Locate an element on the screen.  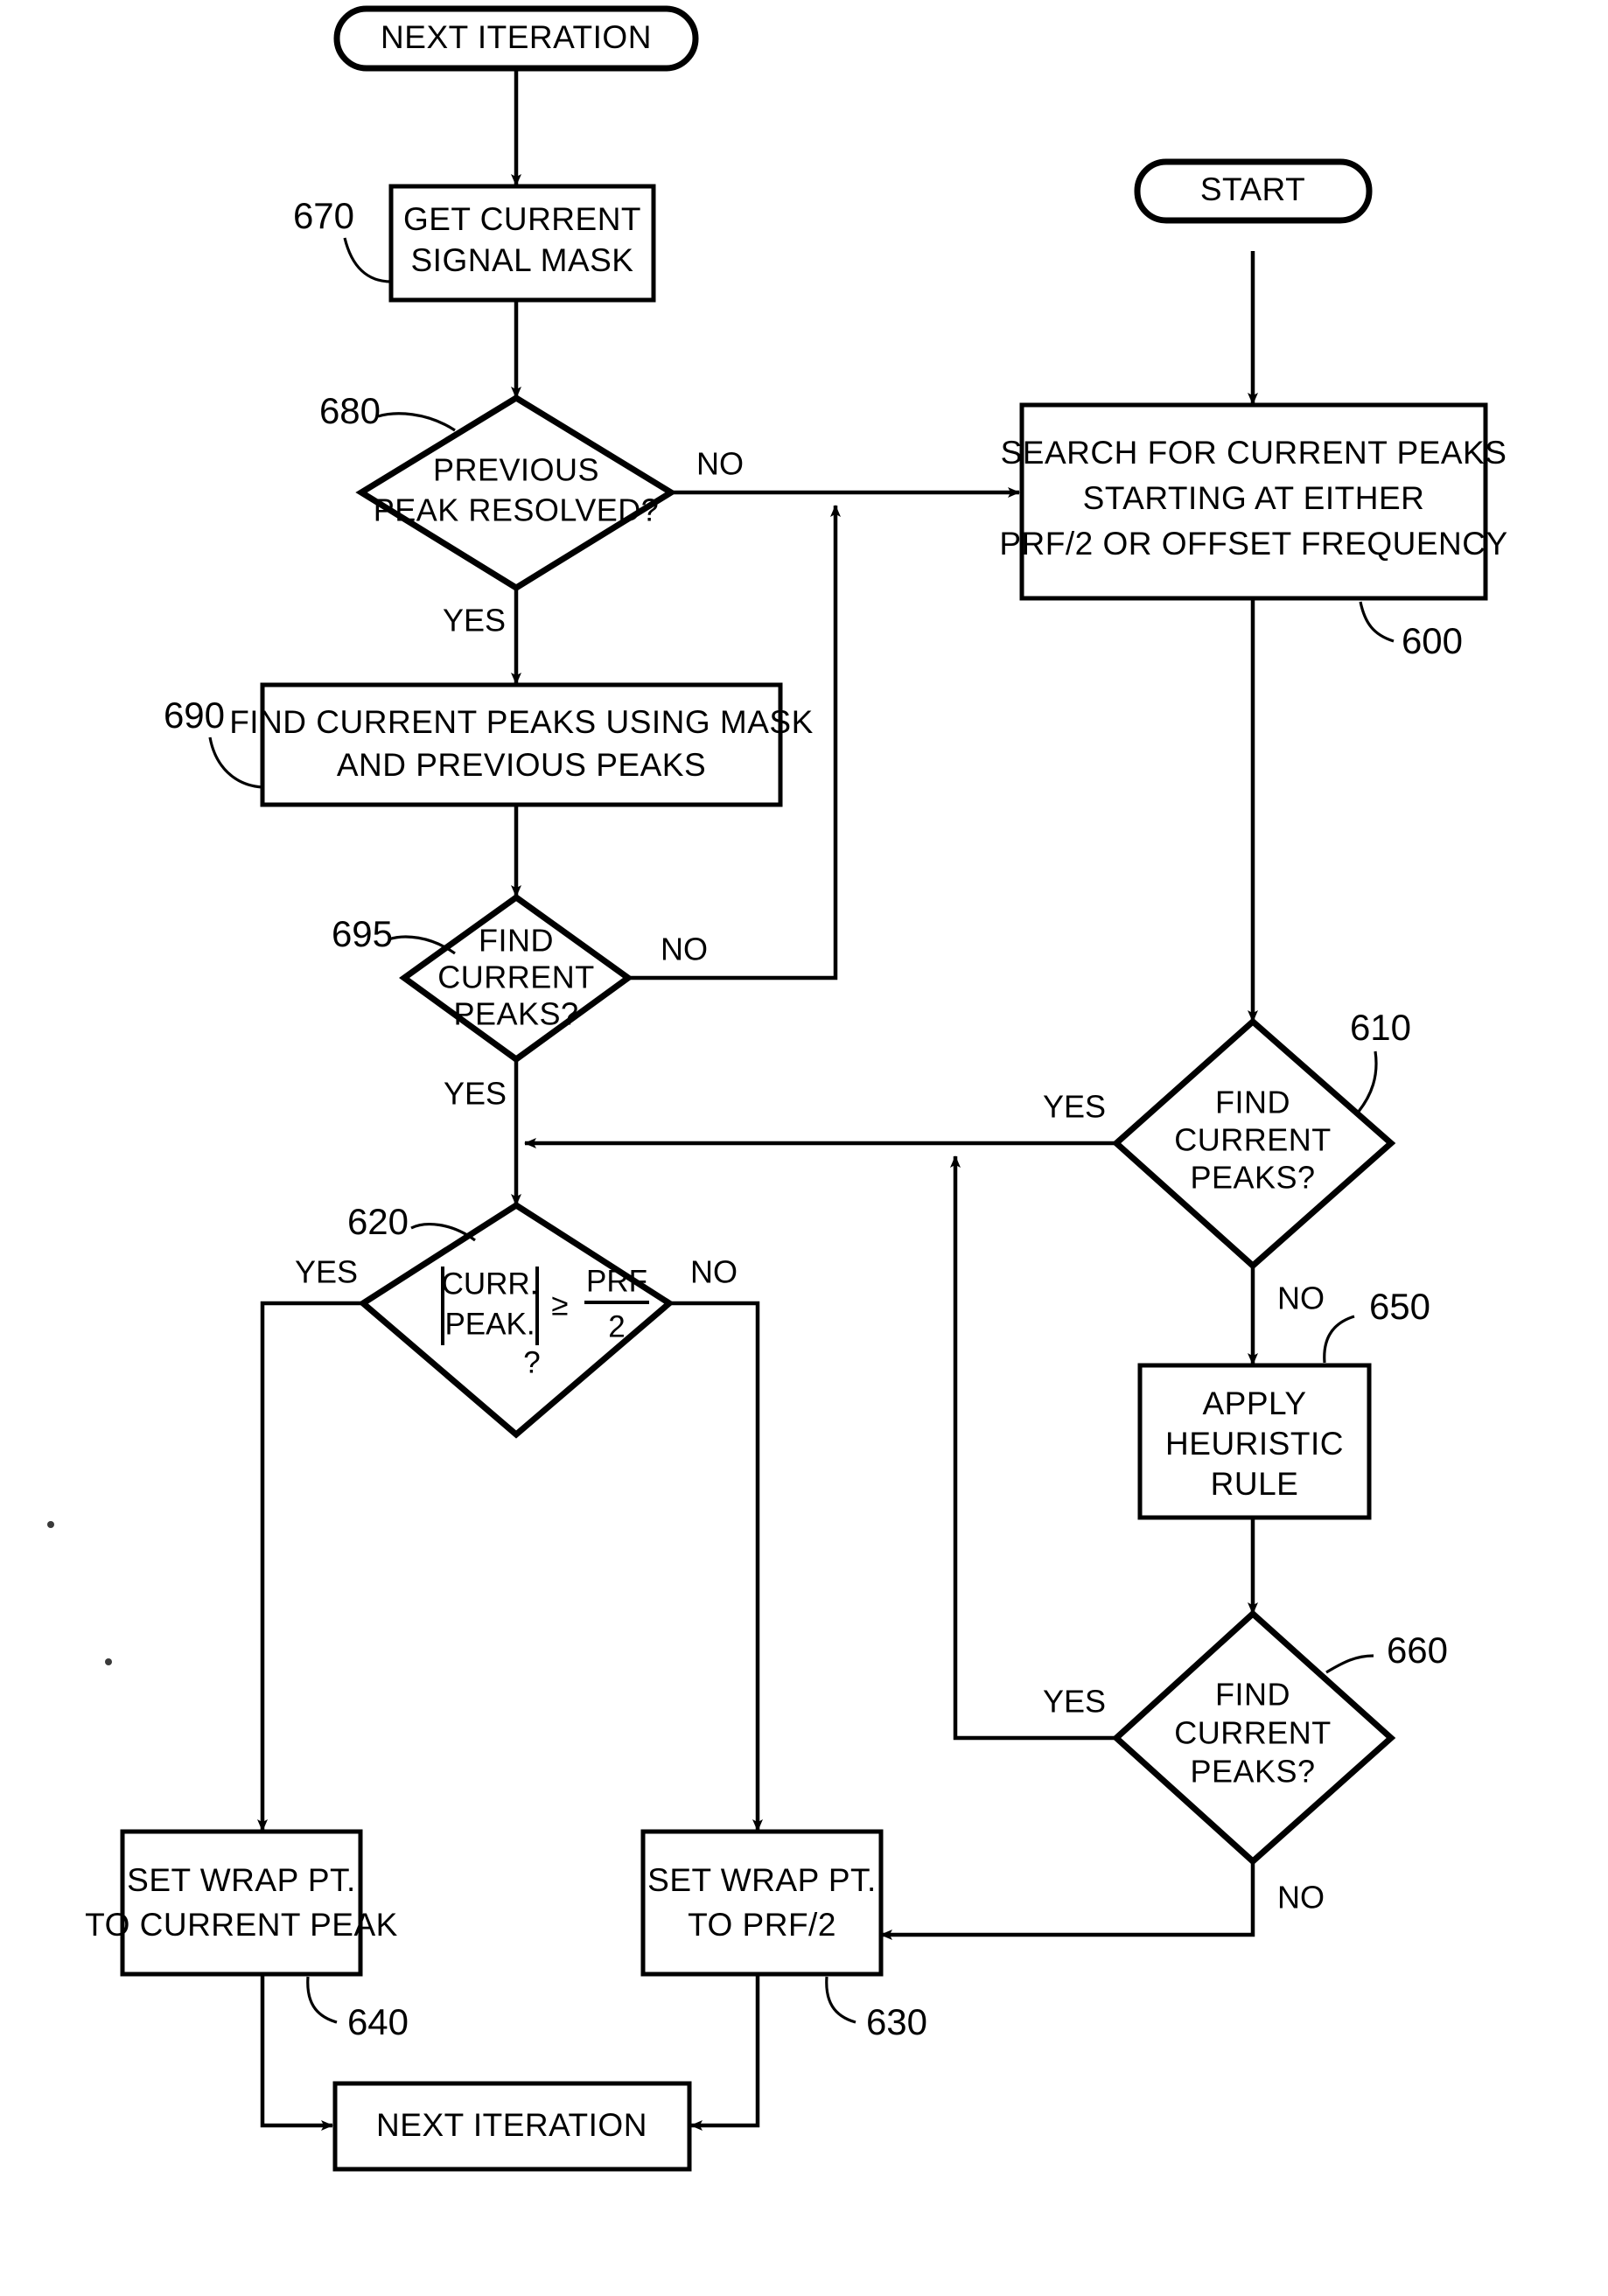
ref-660-label: 660 is located at coordinates (1418, 1650).